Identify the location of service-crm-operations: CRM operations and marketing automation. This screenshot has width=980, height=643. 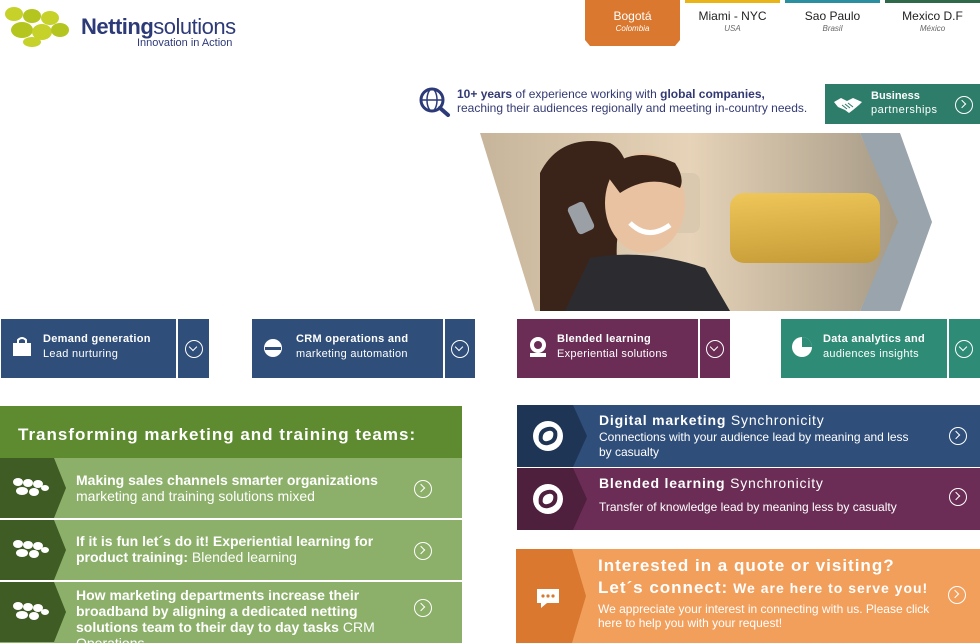
(363, 348).